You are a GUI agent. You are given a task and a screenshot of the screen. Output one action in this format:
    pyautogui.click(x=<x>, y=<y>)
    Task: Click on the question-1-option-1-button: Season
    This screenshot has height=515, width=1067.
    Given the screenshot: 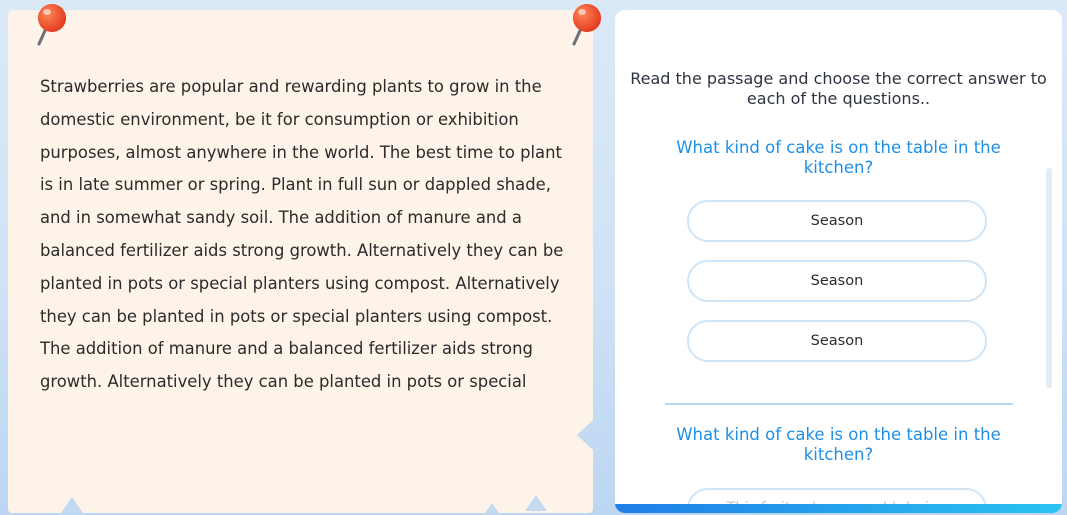 What is the action you would take?
    pyautogui.click(x=837, y=221)
    